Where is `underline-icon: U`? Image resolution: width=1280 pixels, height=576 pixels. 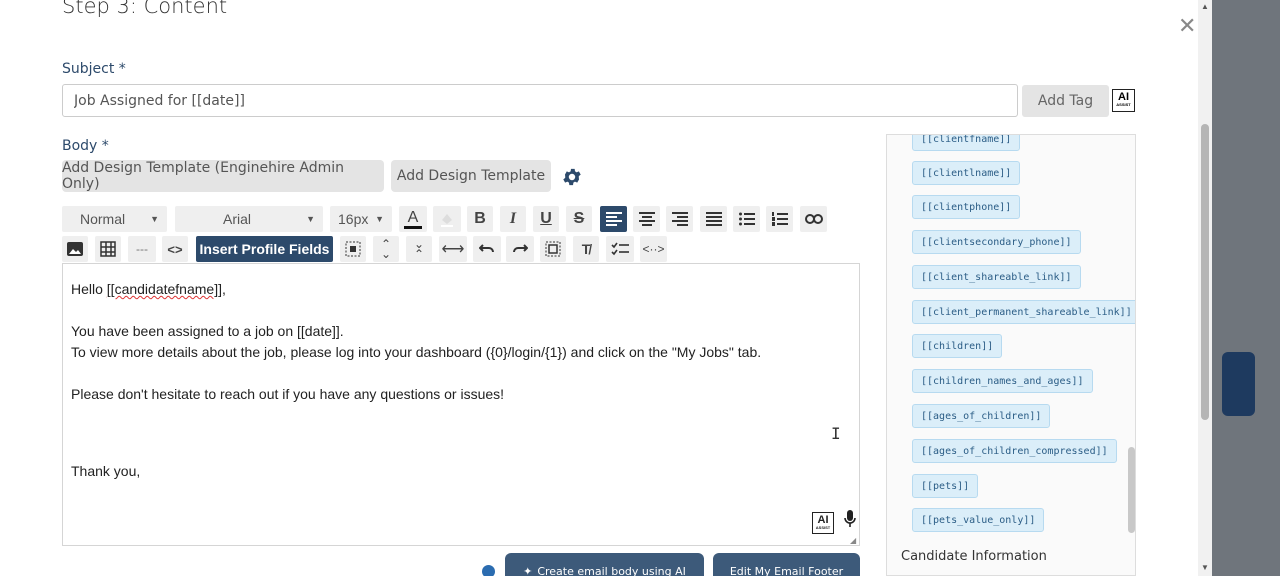
underline-icon: U is located at coordinates (546, 219).